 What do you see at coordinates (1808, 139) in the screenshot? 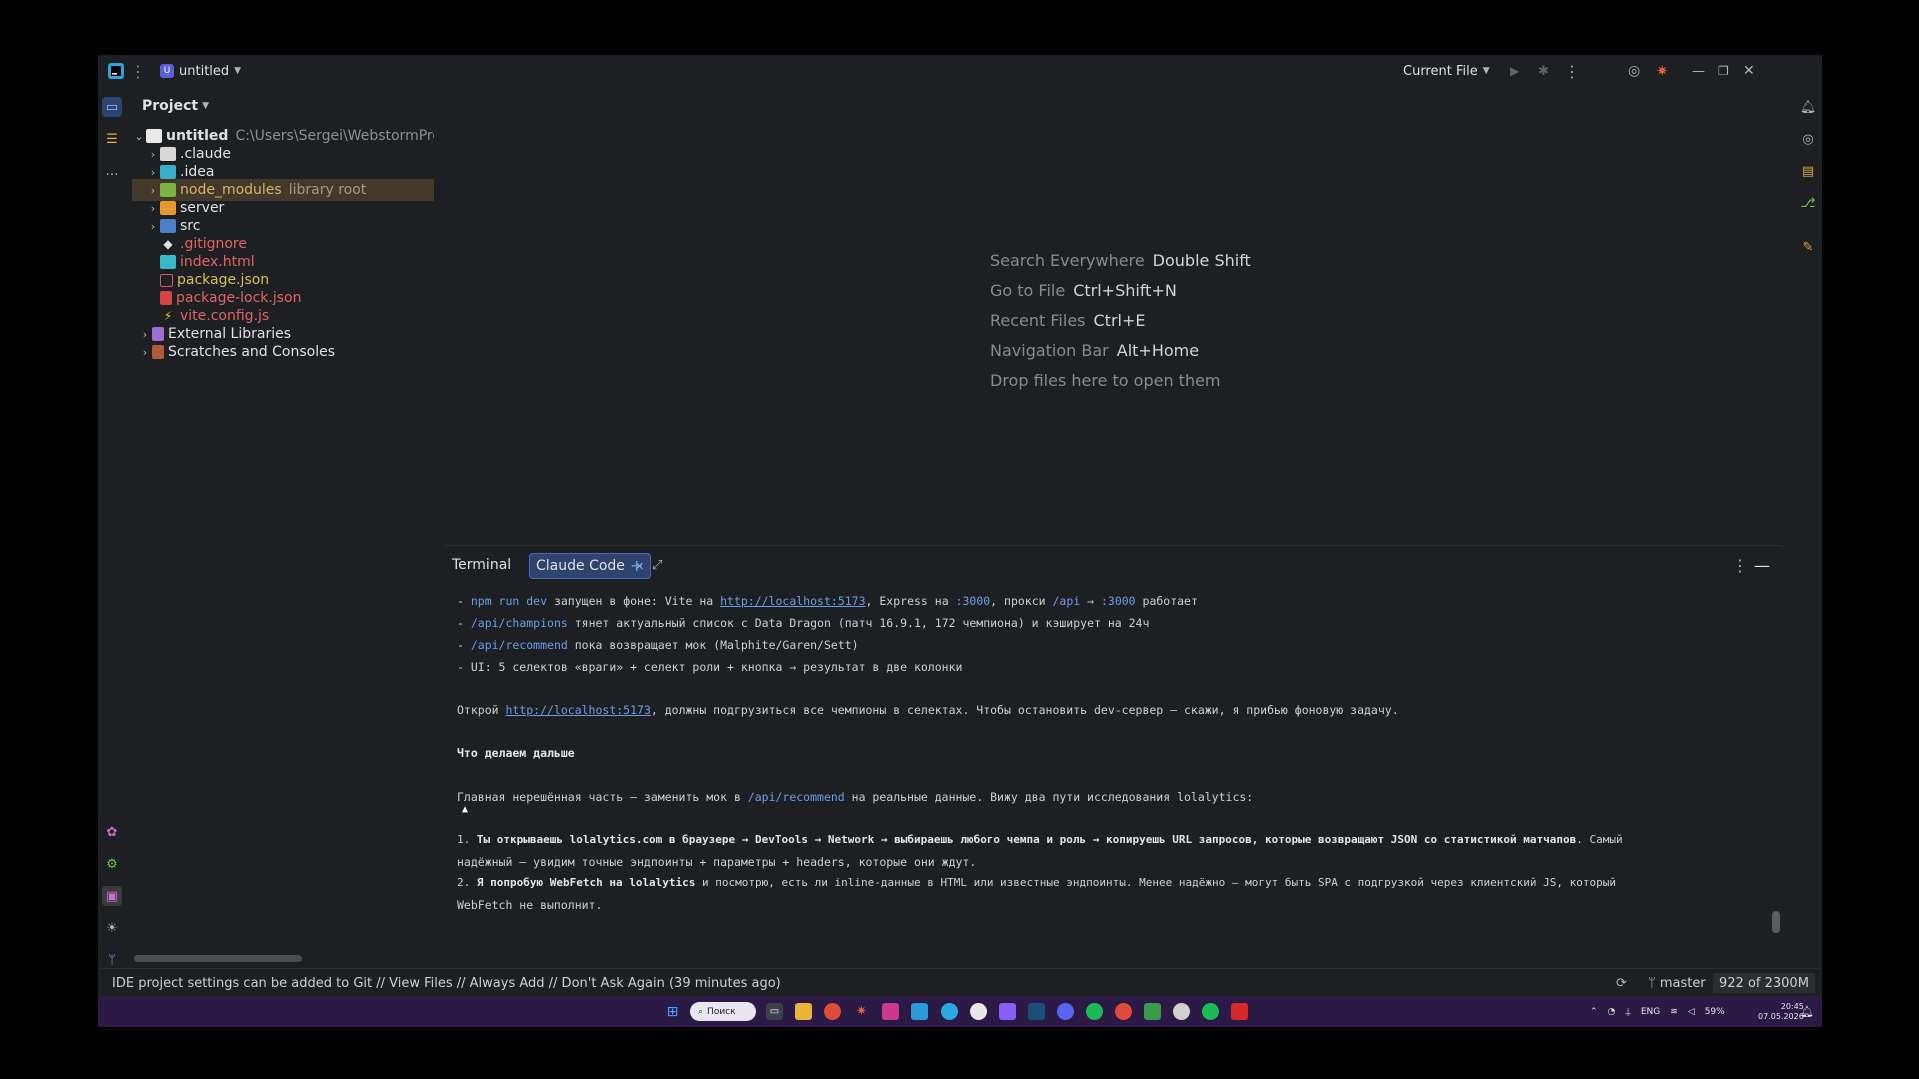
I see `ai-chat-icon: ◎` at bounding box center [1808, 139].